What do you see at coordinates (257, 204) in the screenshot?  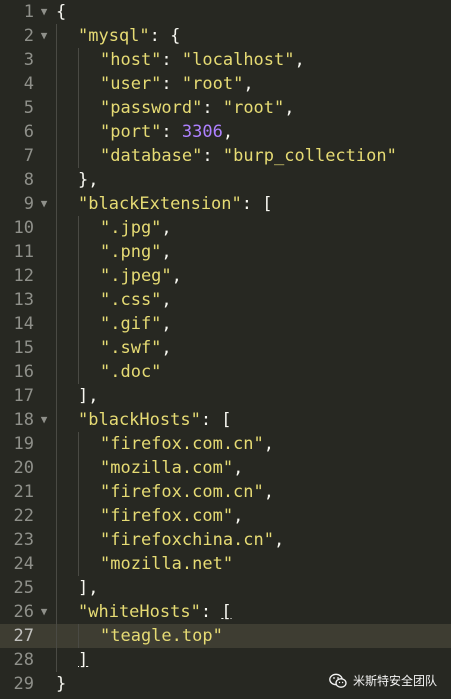 I see `punctuation-token: : [` at bounding box center [257, 204].